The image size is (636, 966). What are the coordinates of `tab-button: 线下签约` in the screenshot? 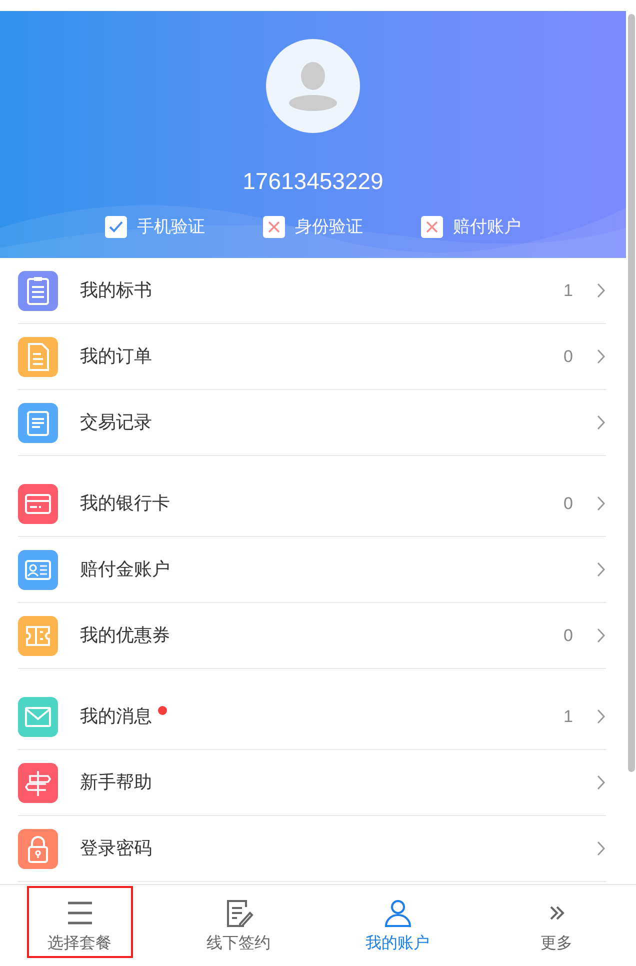 It's located at (239, 922).